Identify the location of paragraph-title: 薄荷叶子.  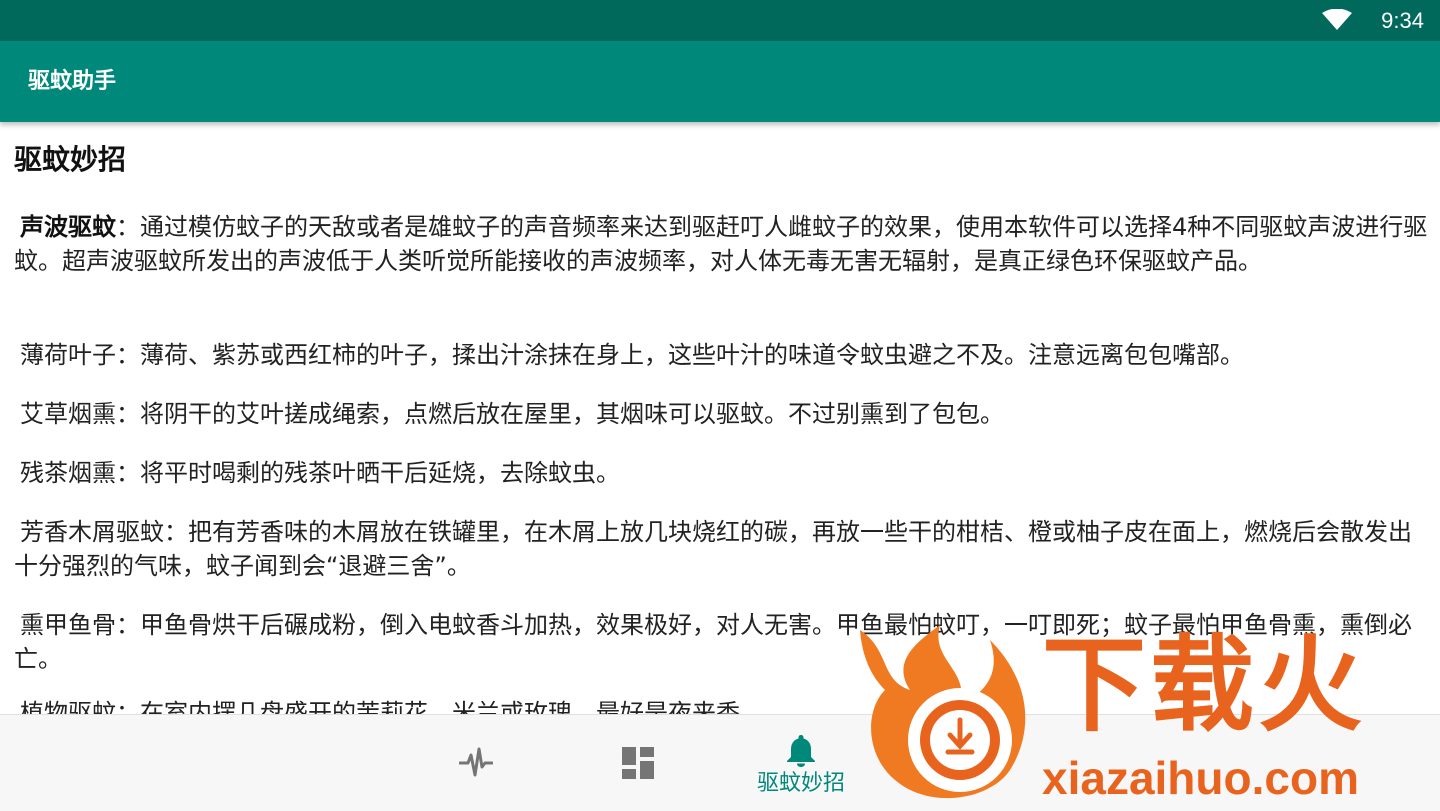
(68, 355).